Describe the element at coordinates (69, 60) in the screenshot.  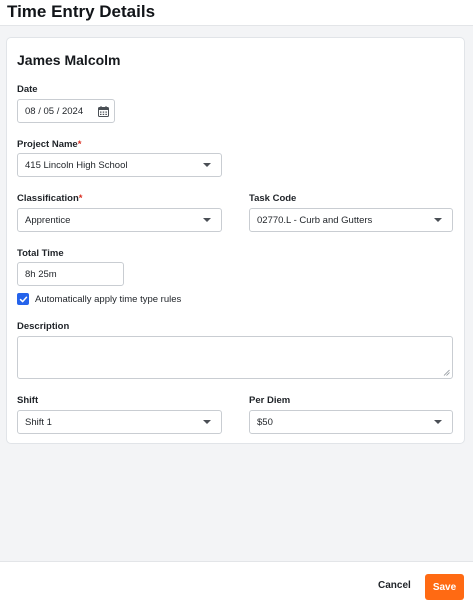
I see `employee-name: James Malcolm` at that location.